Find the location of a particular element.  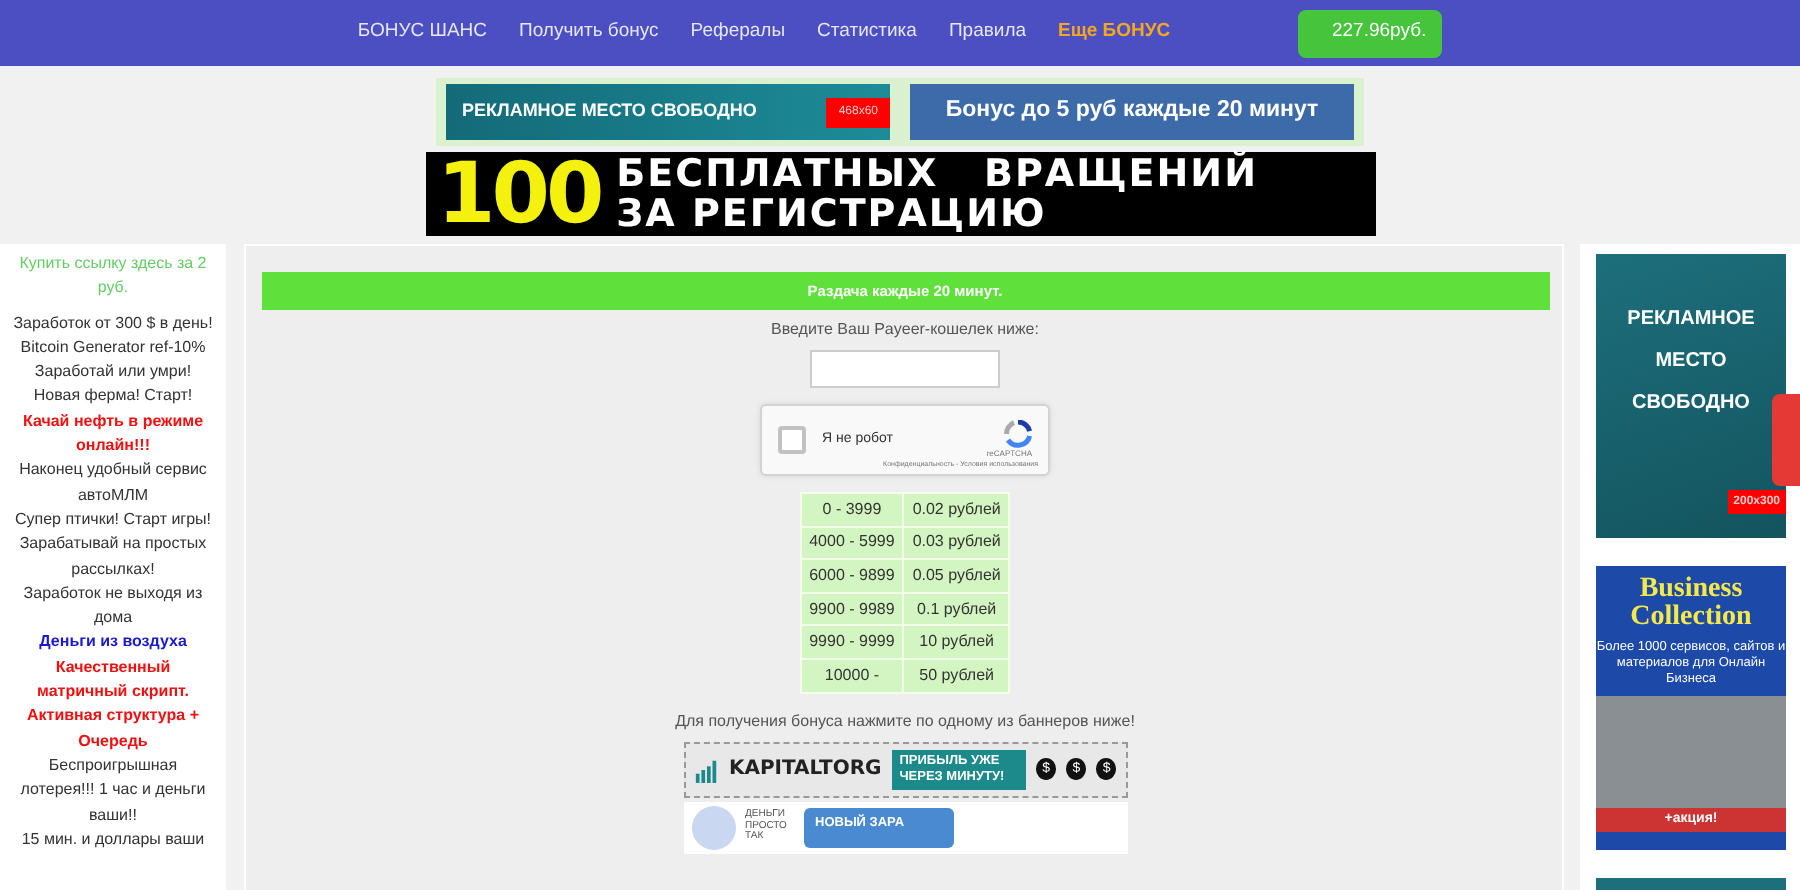

sidebar-link: Супер птички! Старт игры! is located at coordinates (113, 520).